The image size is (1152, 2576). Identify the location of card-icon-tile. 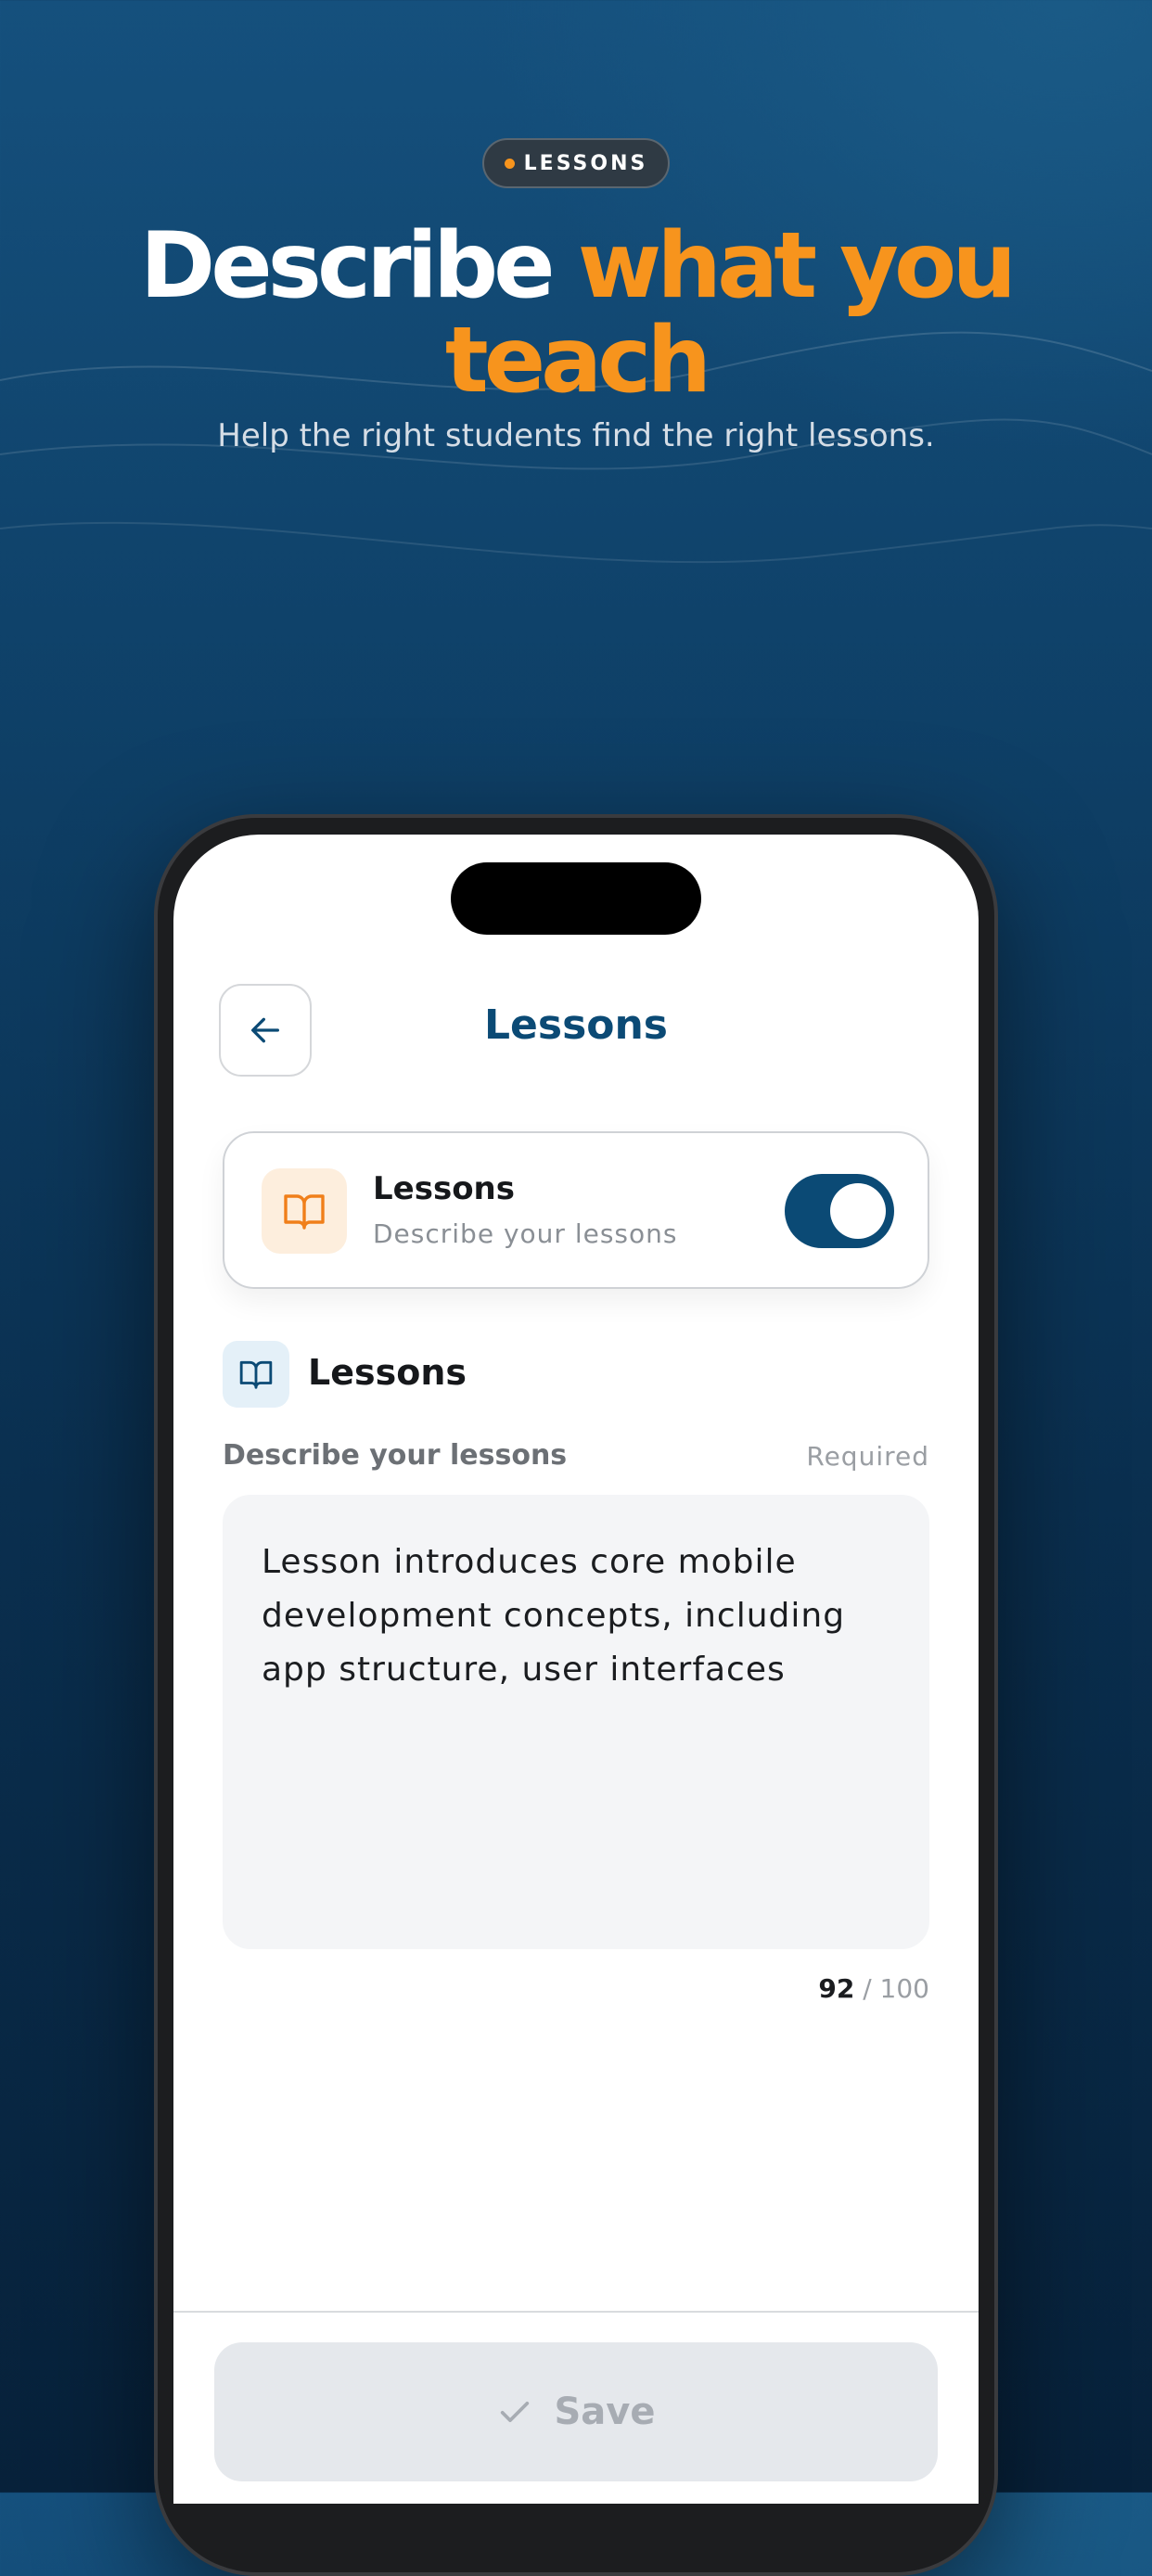
(304, 1211).